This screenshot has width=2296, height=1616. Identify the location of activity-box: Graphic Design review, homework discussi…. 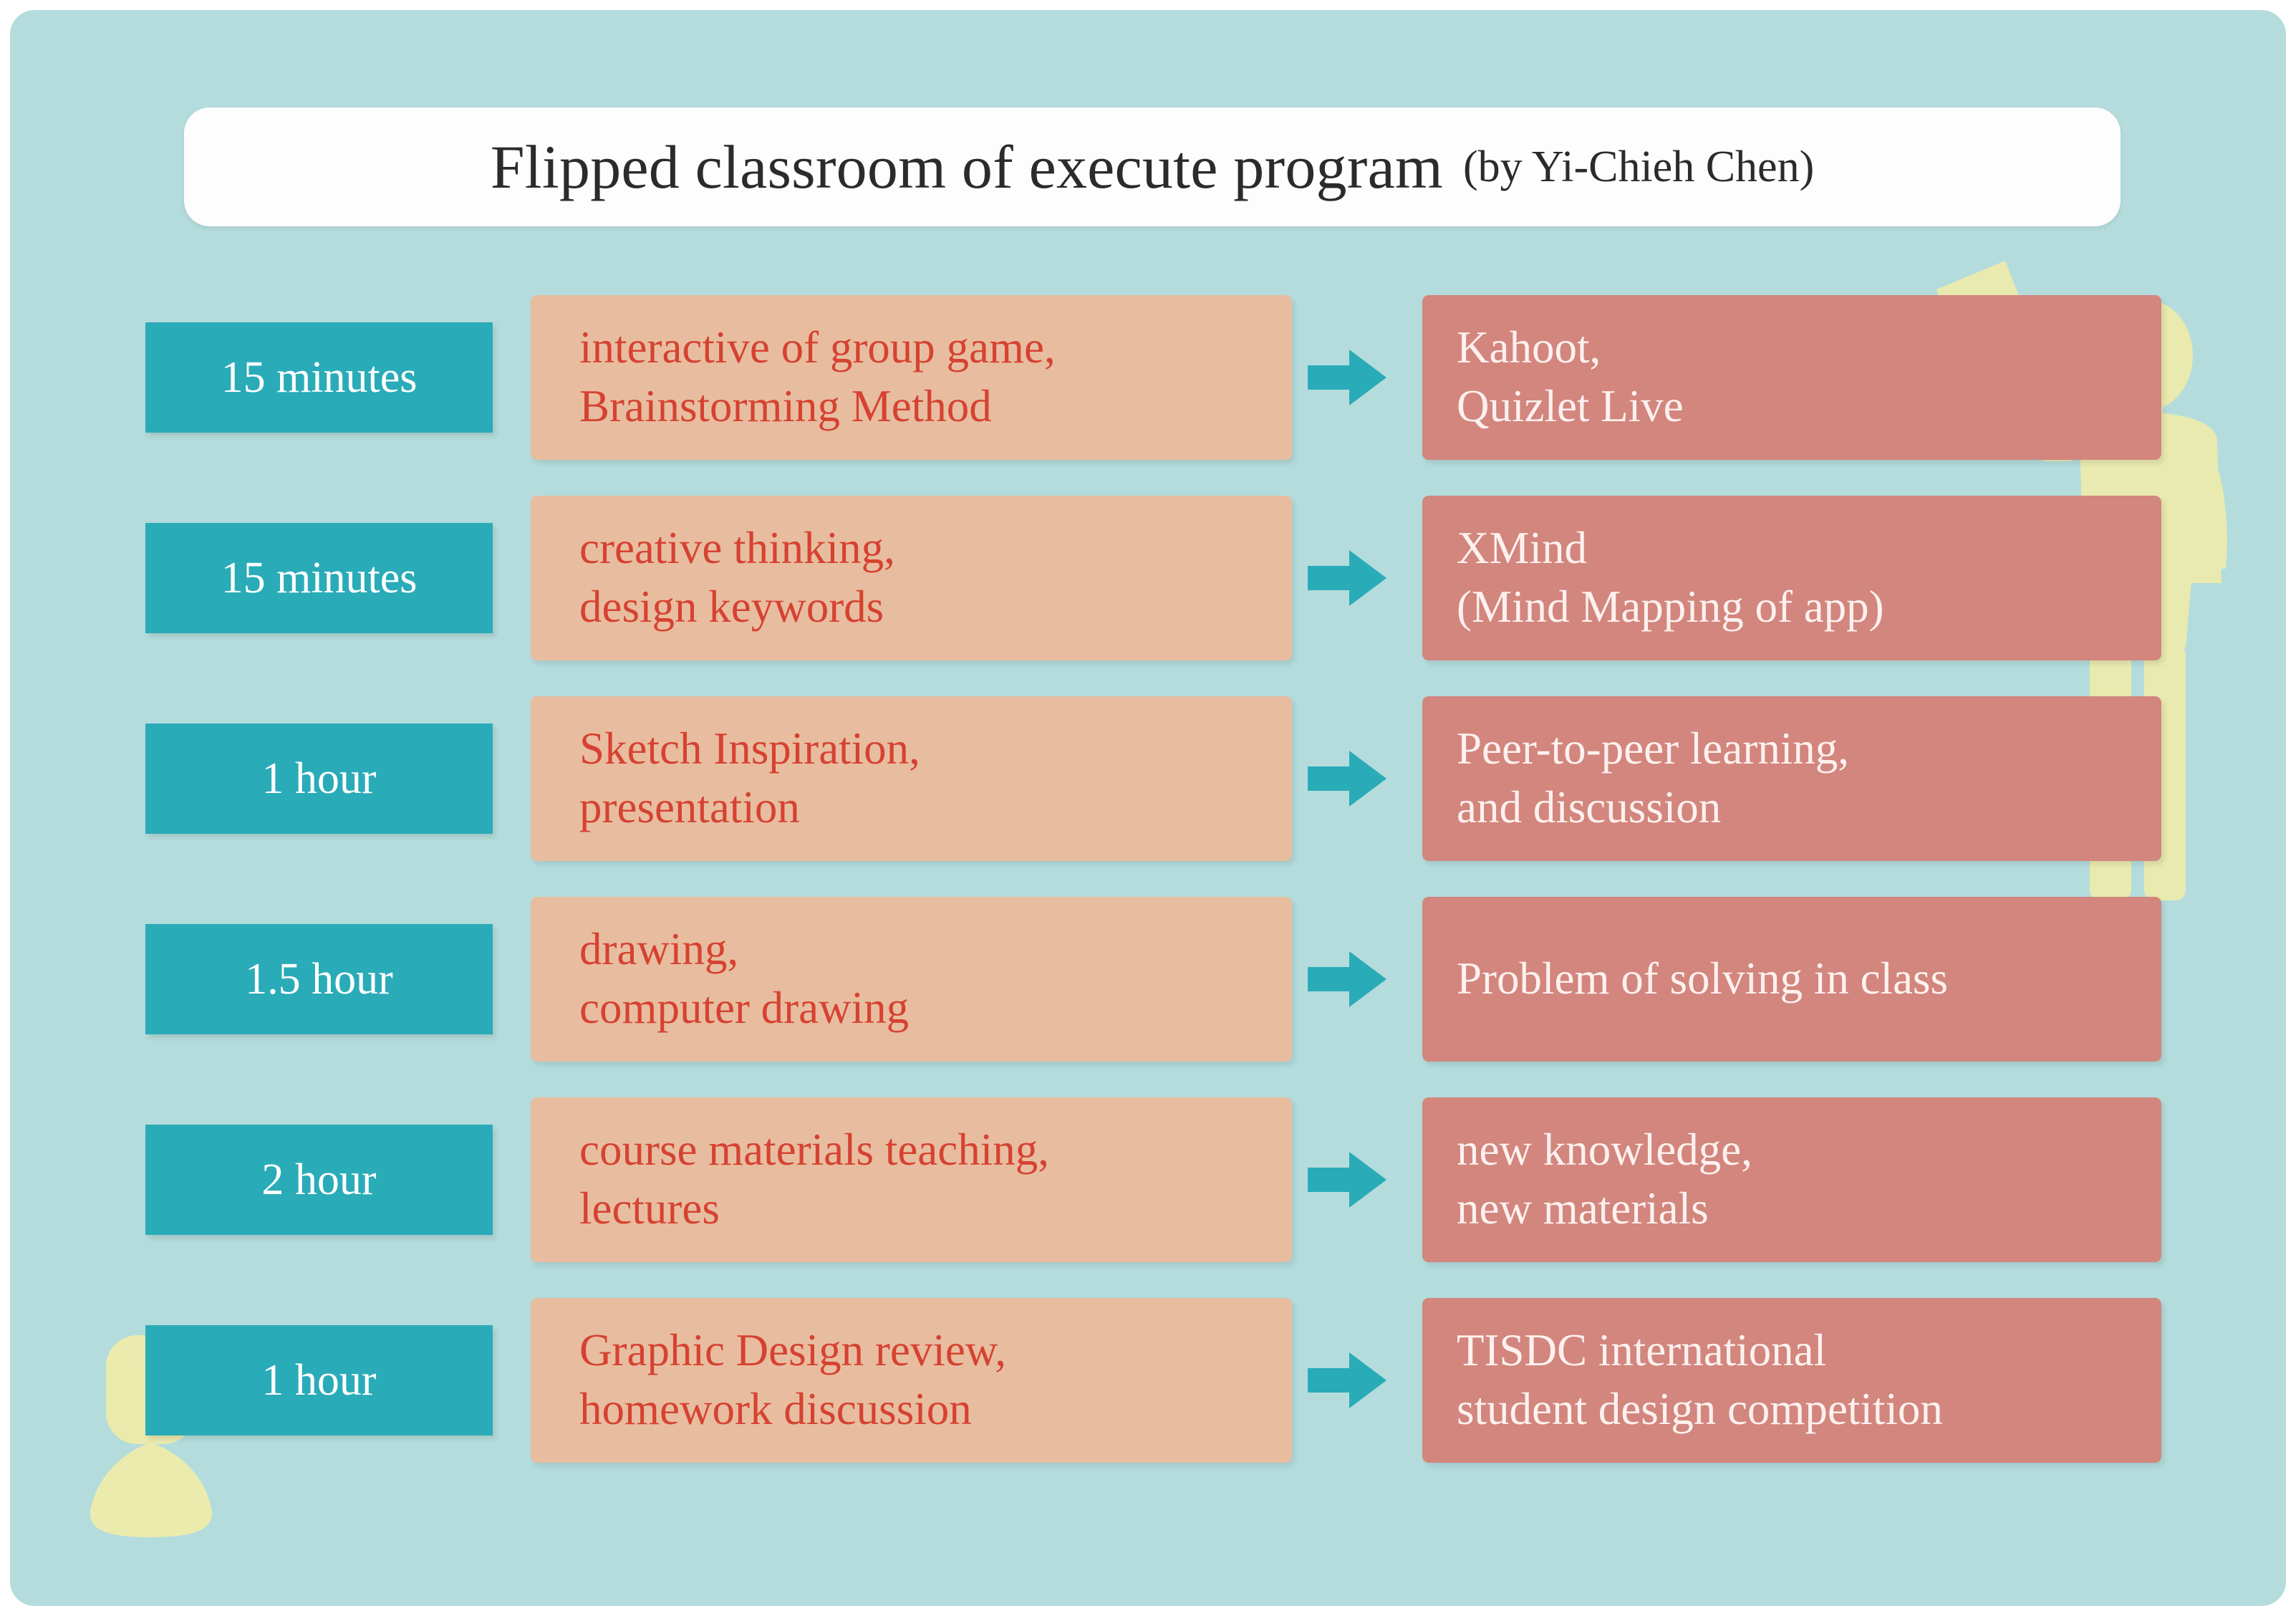
(911, 1380).